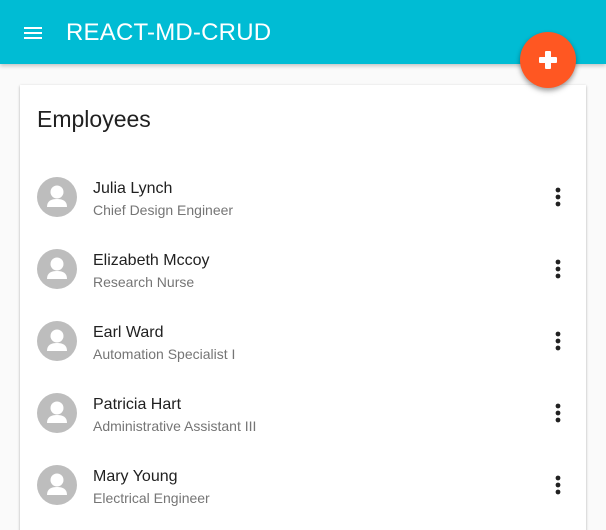 The width and height of the screenshot is (606, 530). What do you see at coordinates (175, 426) in the screenshot?
I see `employee-job-title: Administrative Assistant III` at bounding box center [175, 426].